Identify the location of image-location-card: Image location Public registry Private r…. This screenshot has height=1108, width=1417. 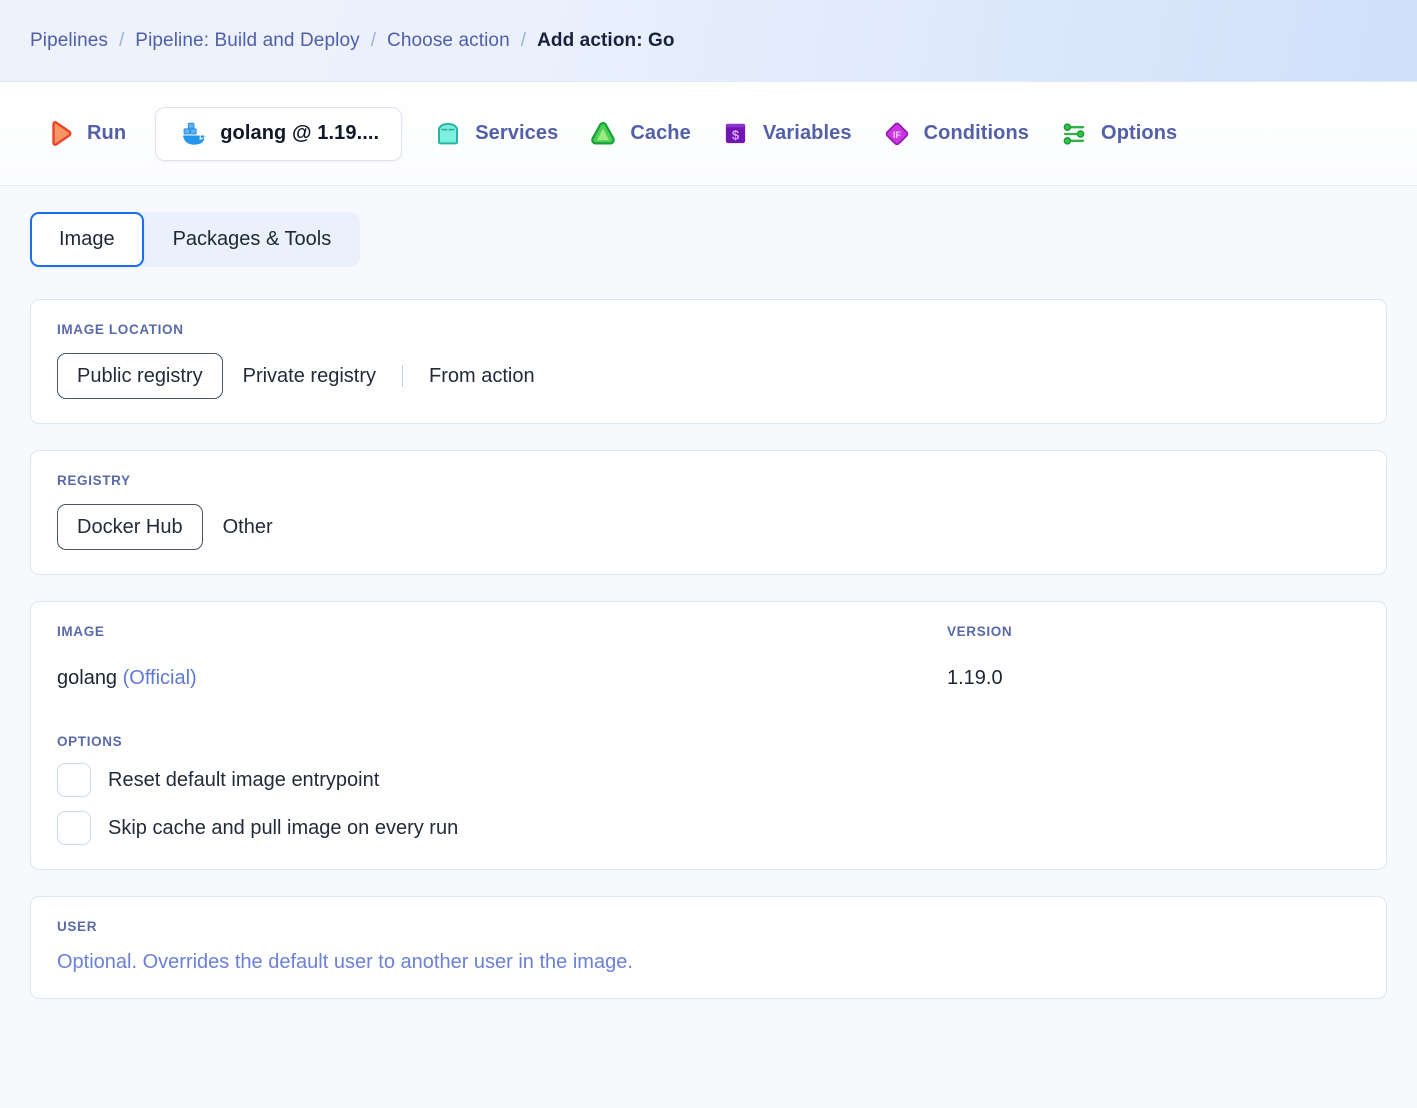
(708, 361).